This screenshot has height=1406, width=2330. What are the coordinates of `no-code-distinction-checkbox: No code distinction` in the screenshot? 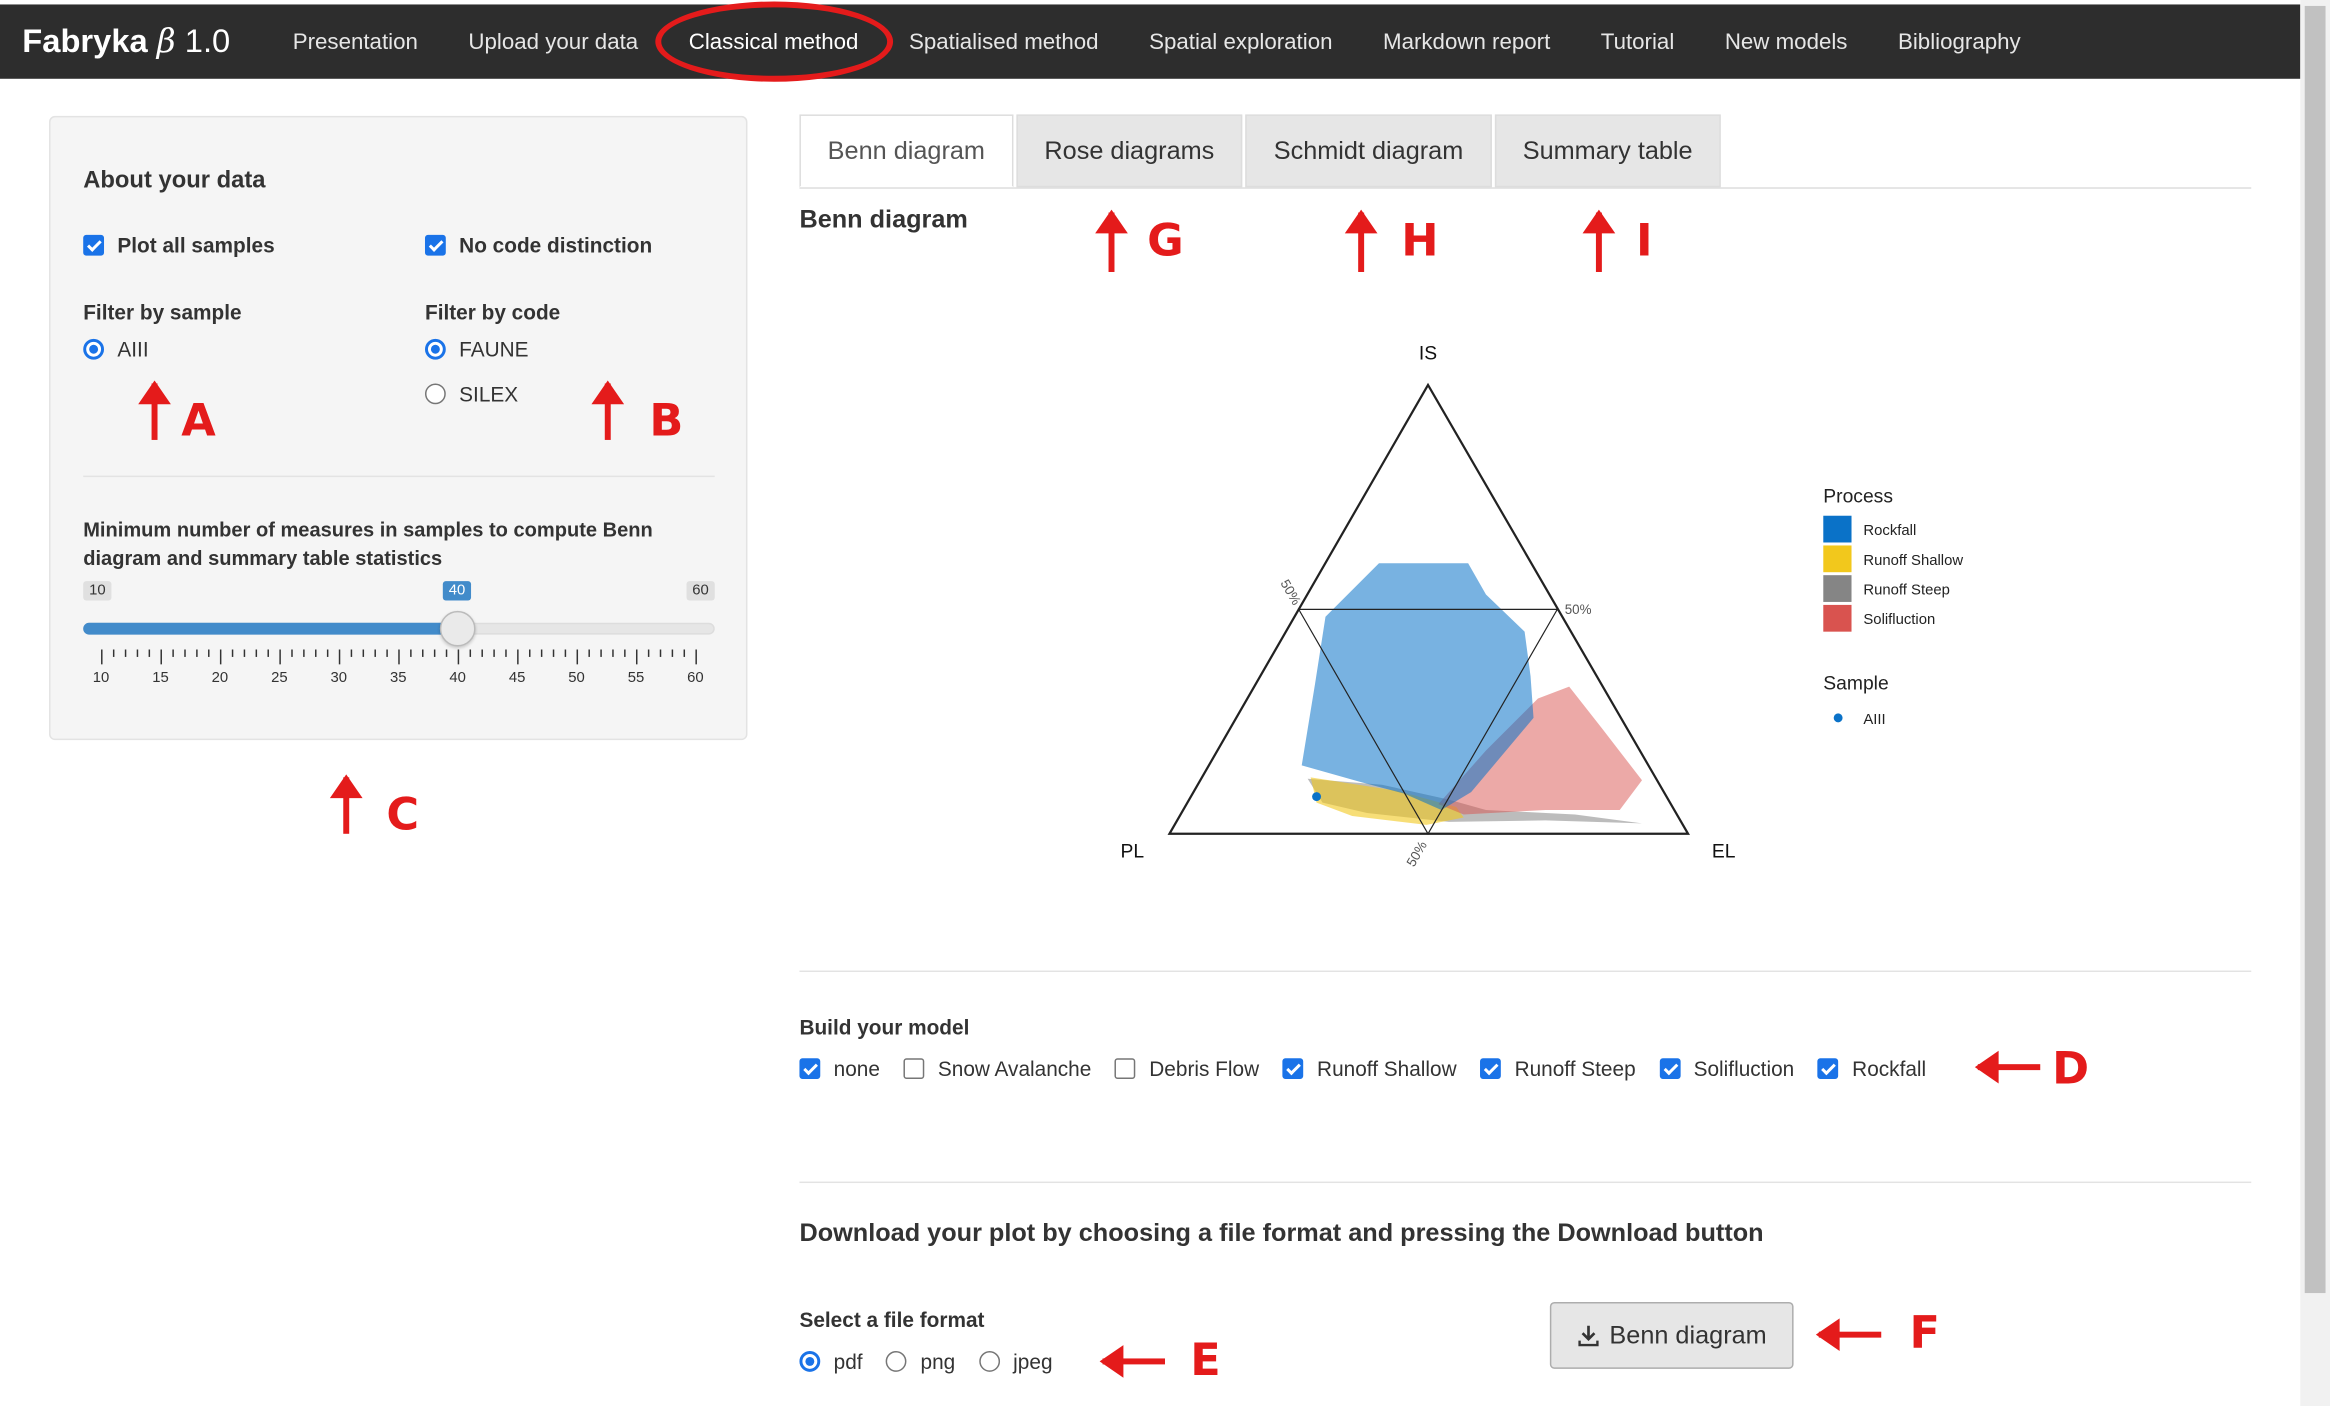 It's located at (538, 245).